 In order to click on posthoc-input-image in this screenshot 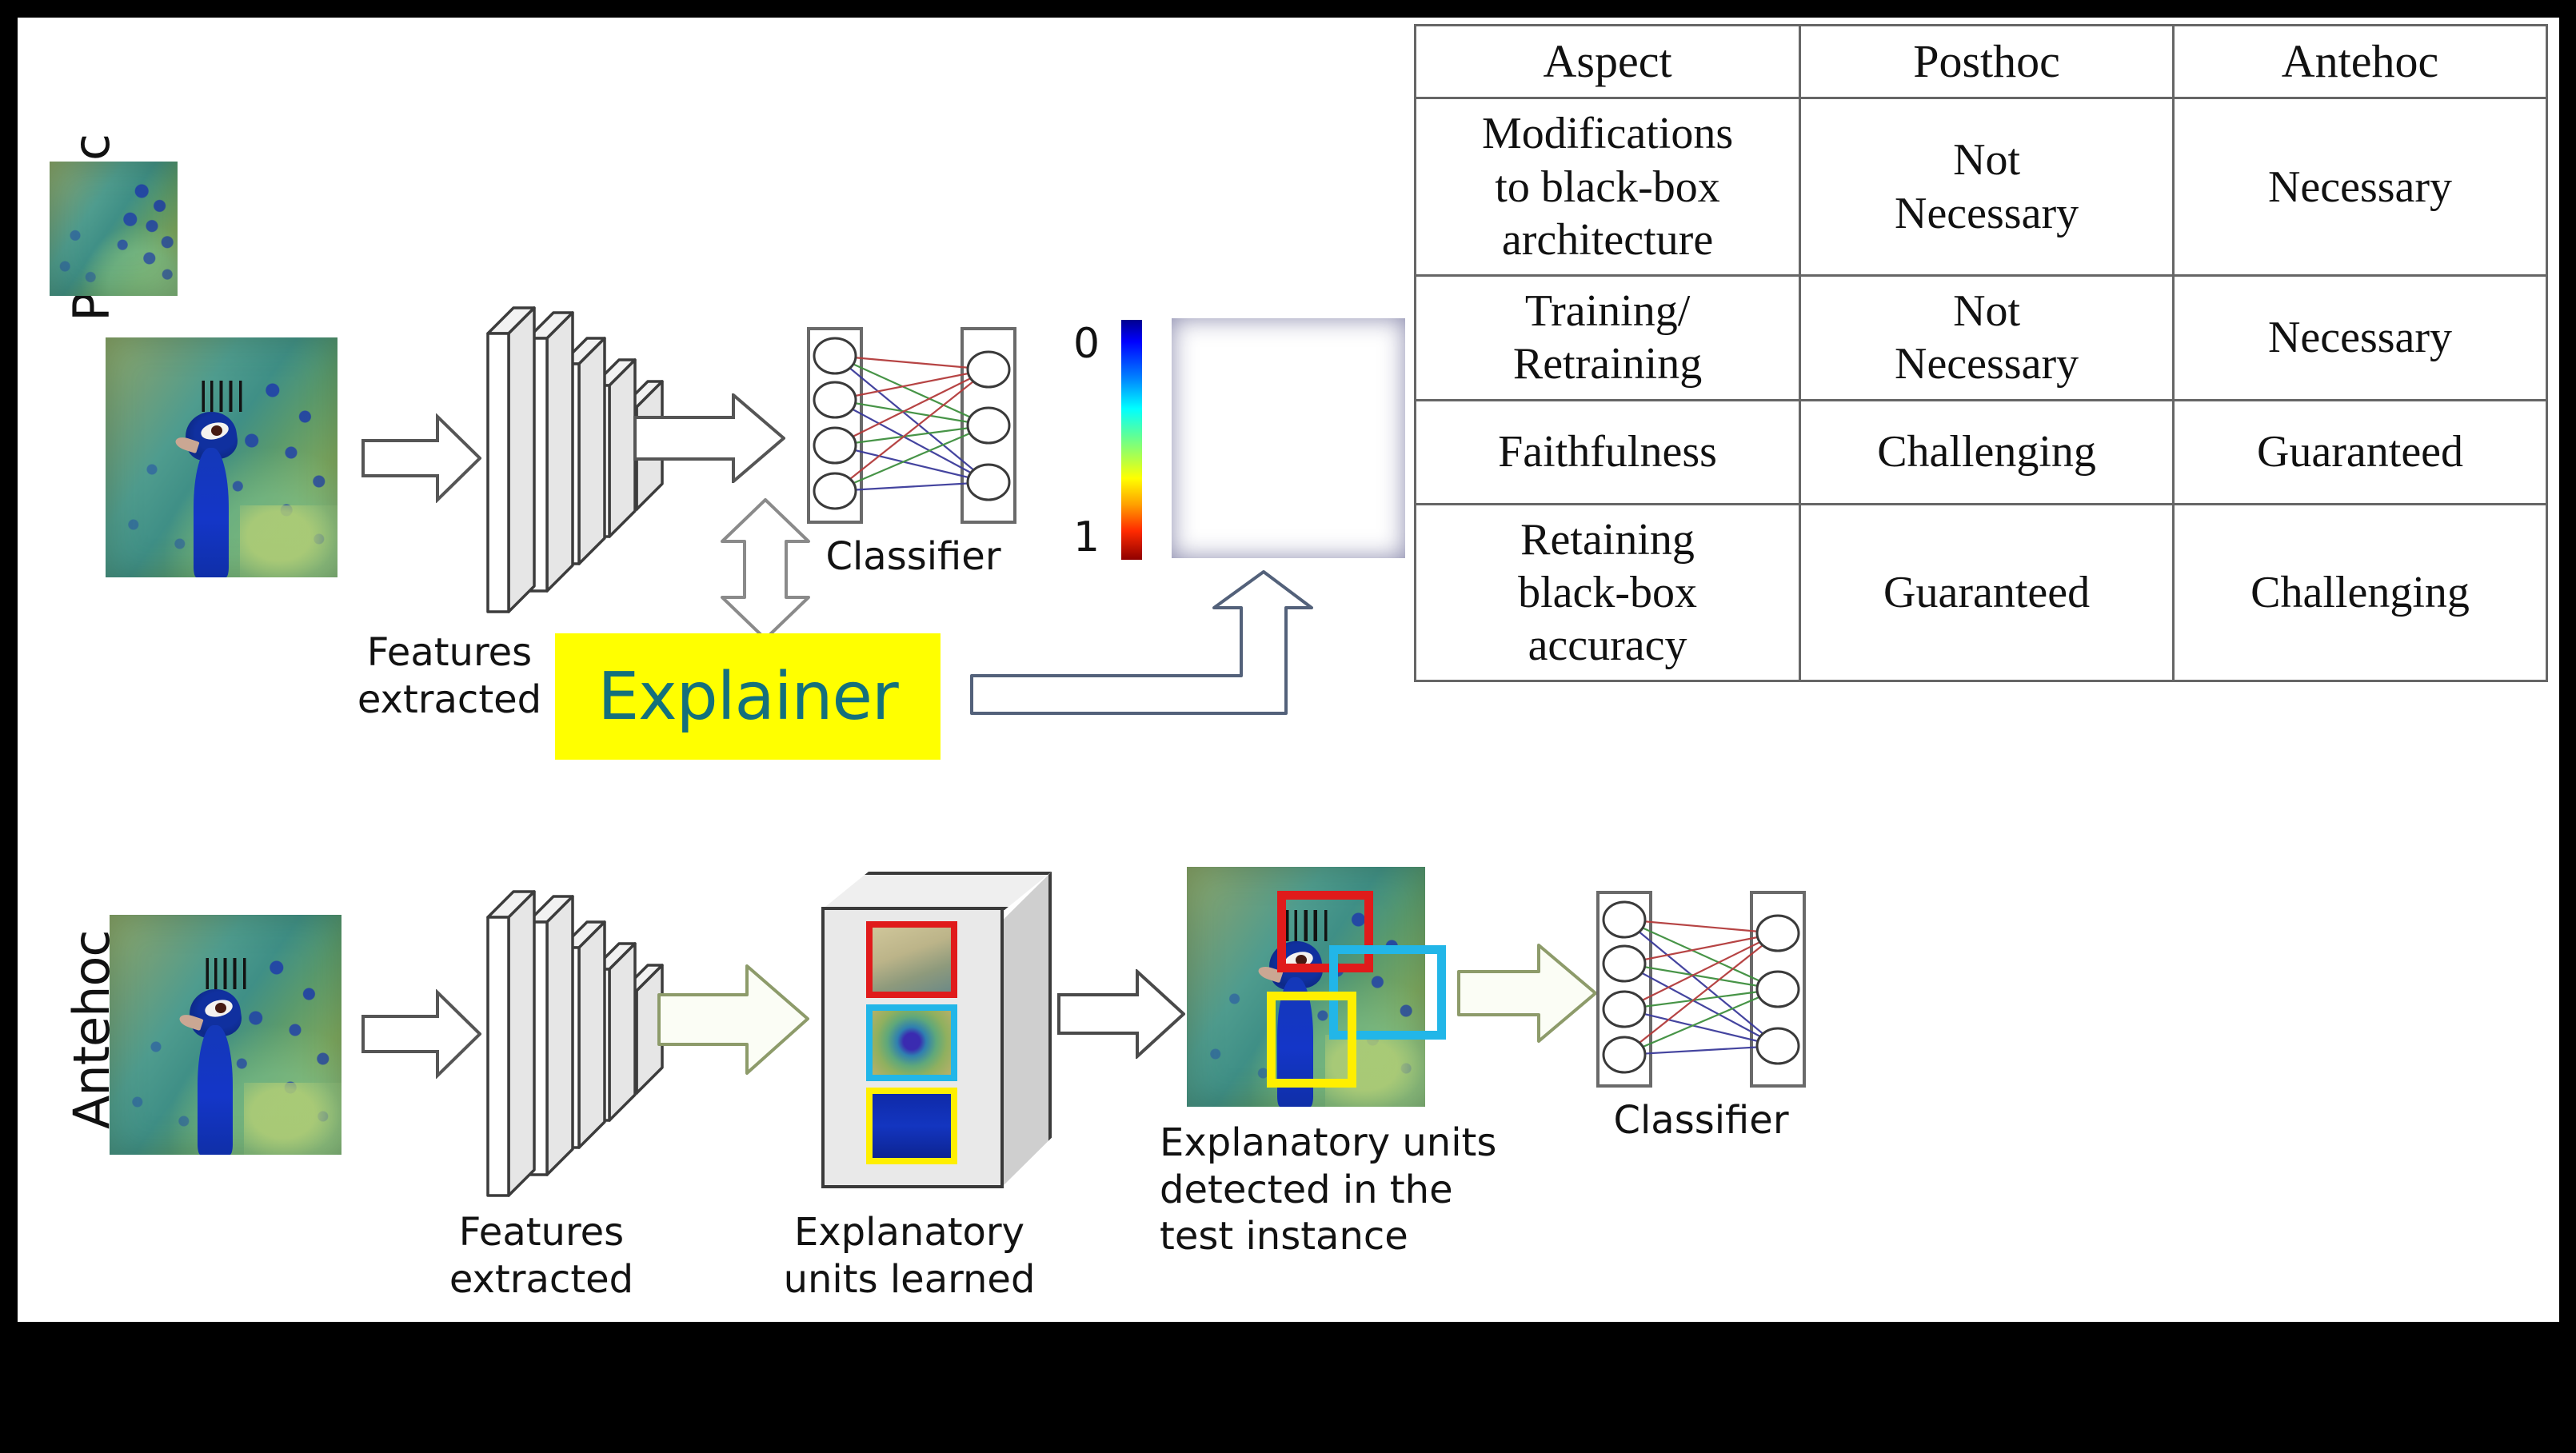, I will do `click(114, 229)`.